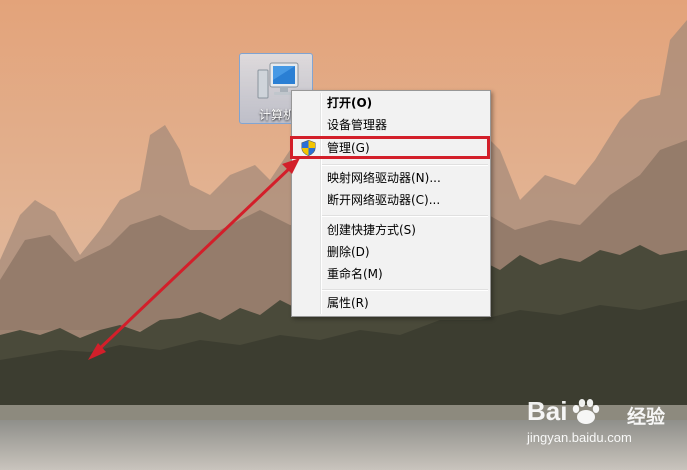  Describe the element at coordinates (391, 252) in the screenshot. I see `menu-item-delete: 删除(D)` at that location.